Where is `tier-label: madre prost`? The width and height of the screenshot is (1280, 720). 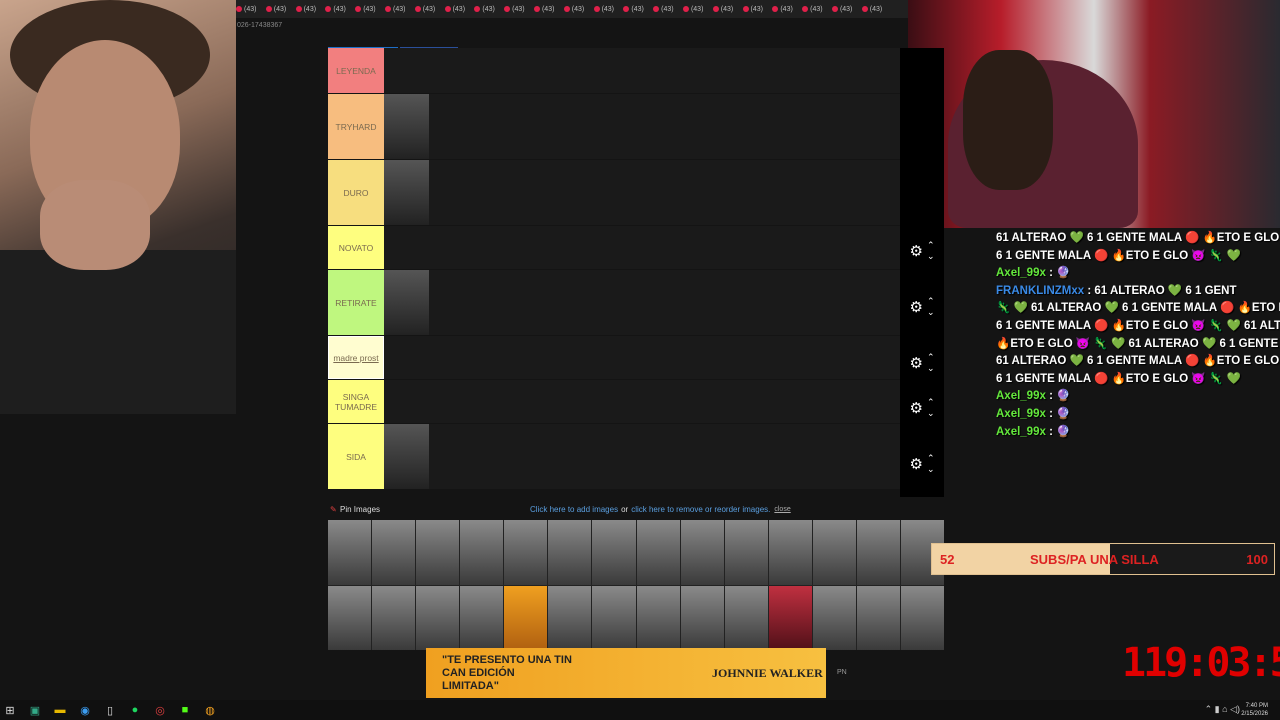 tier-label: madre prost is located at coordinates (356, 357).